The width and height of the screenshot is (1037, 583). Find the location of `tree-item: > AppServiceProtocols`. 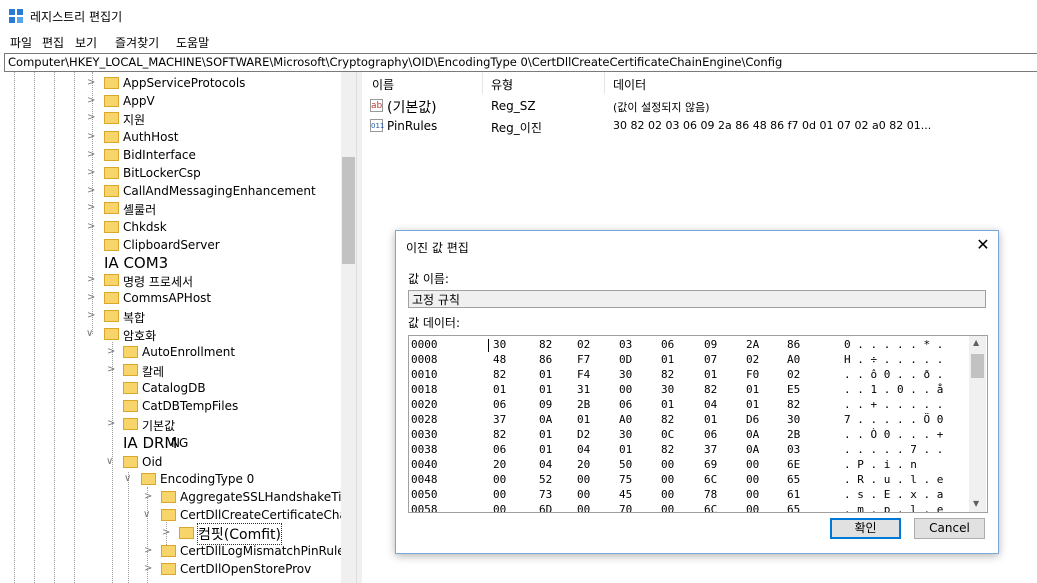

tree-item: > AppServiceProtocols is located at coordinates (174, 83).